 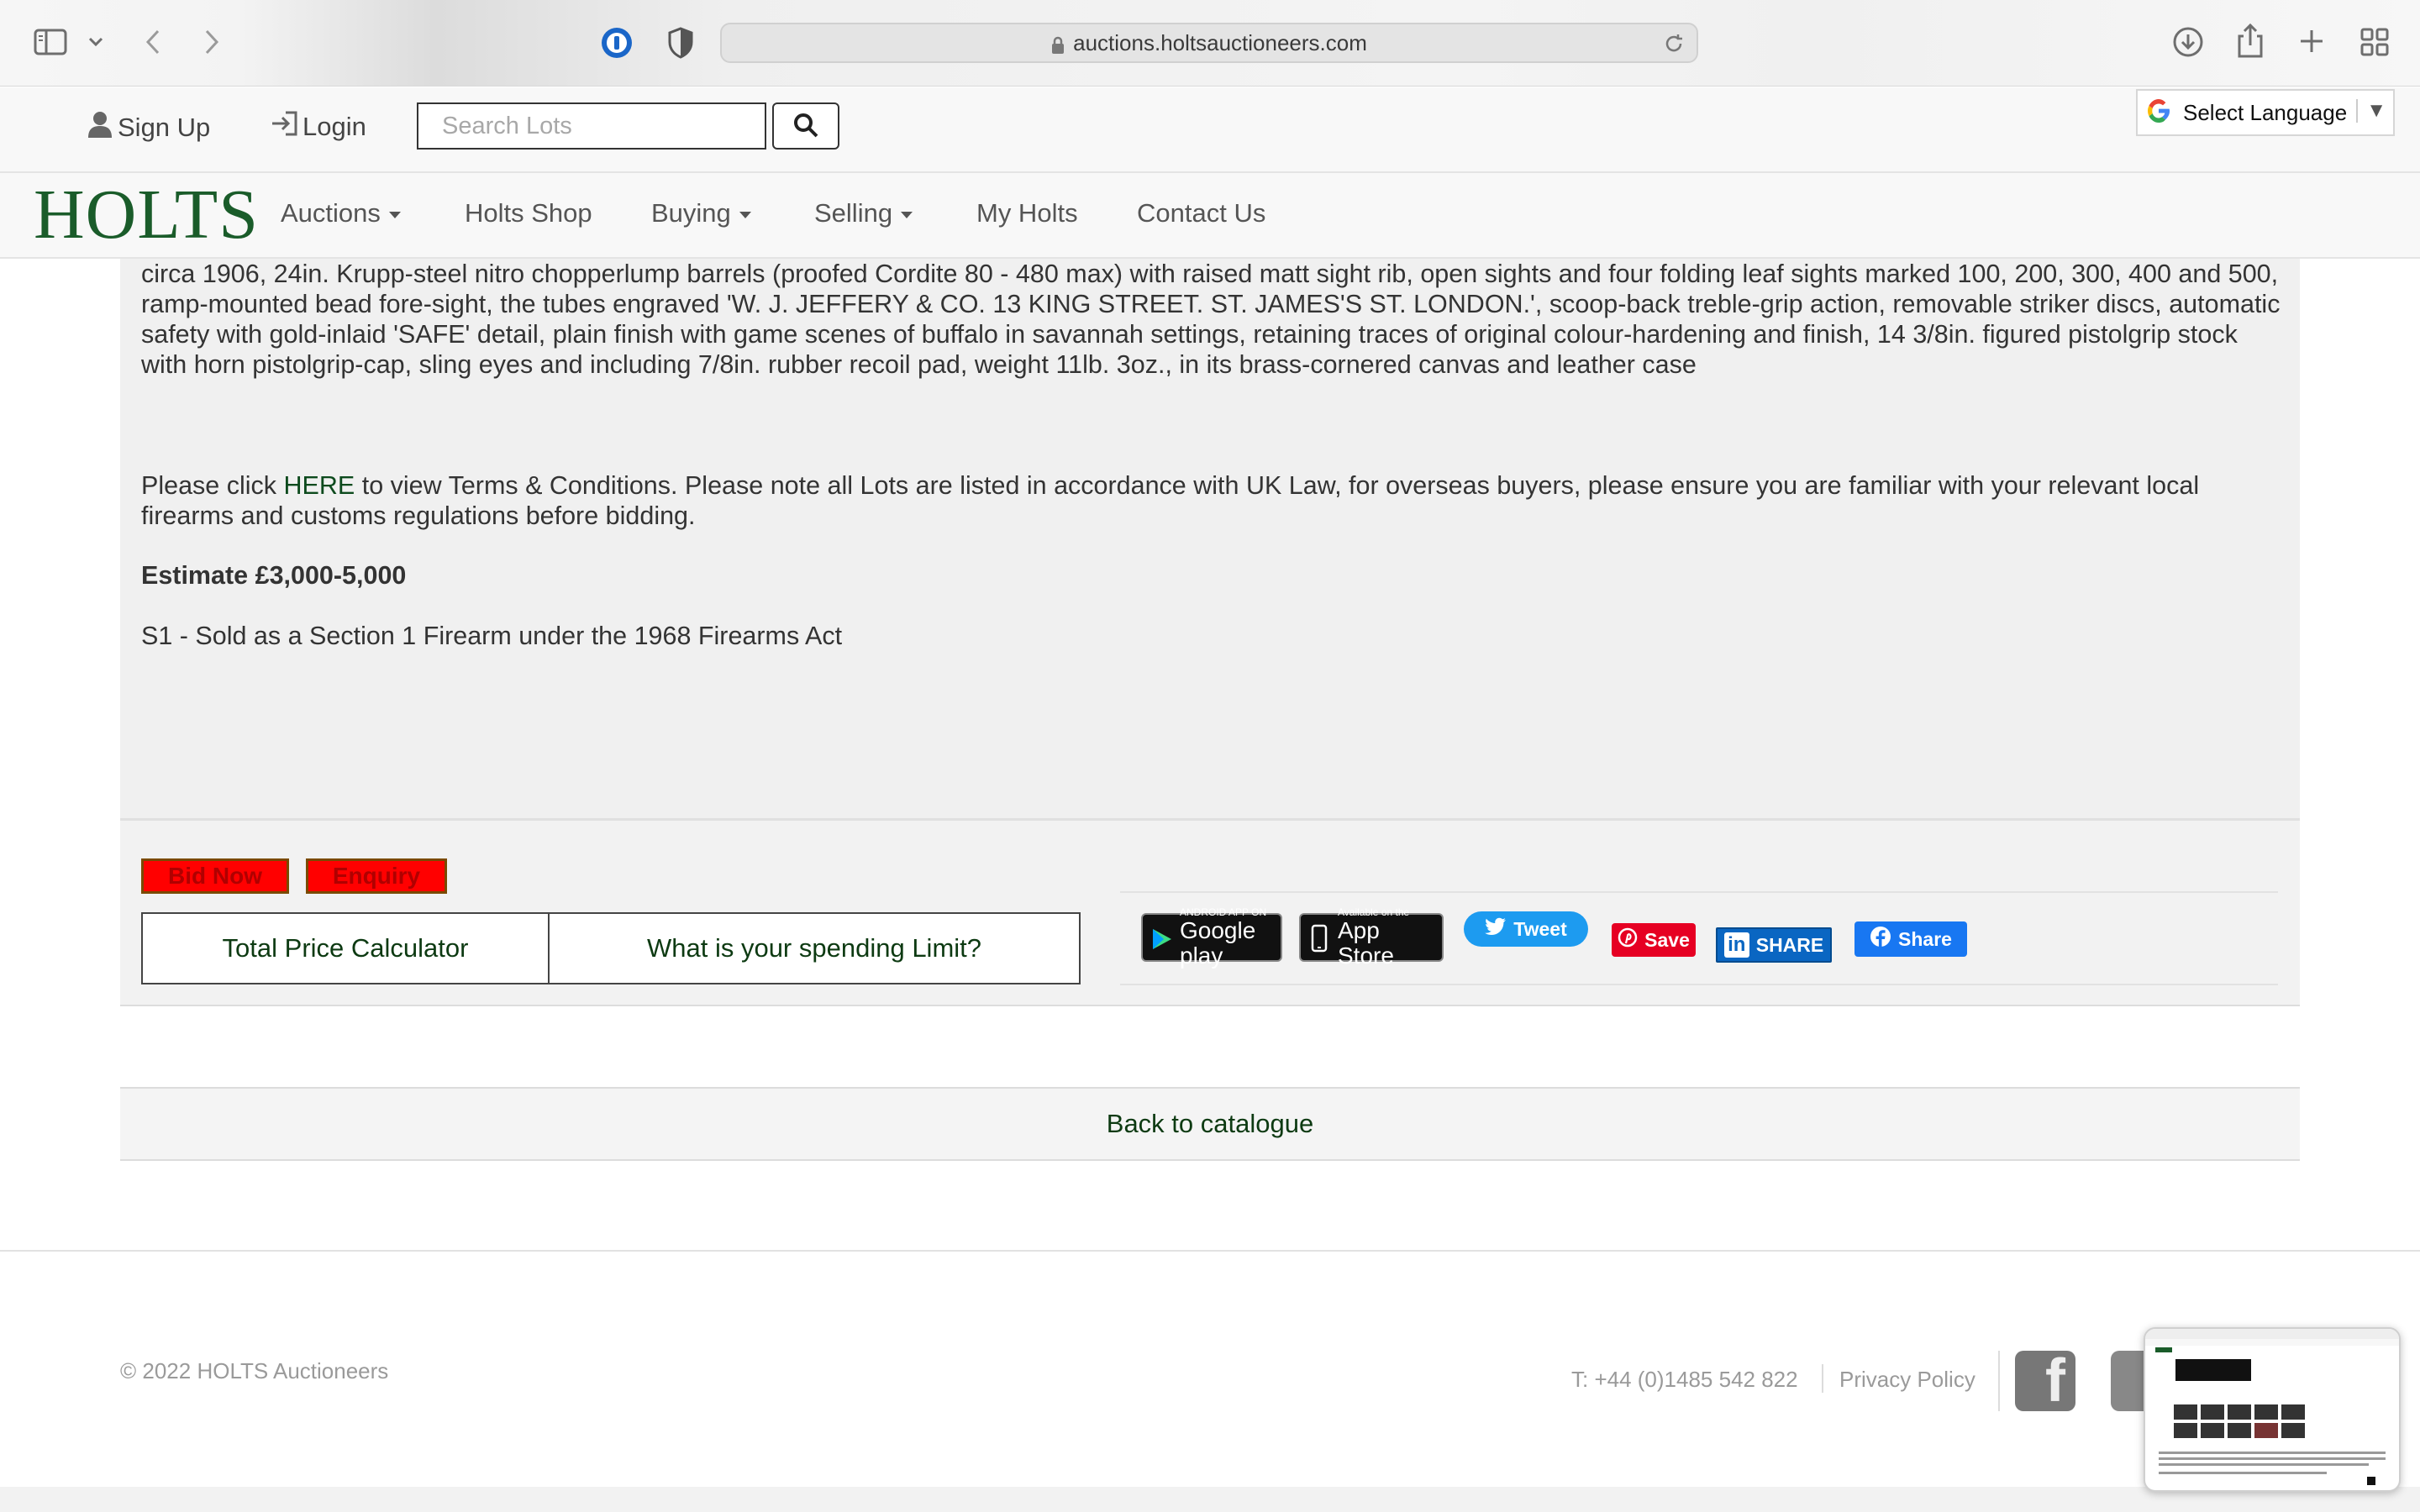 I want to click on lot-estimate: Estimate £3,000-5,000, so click(x=274, y=575).